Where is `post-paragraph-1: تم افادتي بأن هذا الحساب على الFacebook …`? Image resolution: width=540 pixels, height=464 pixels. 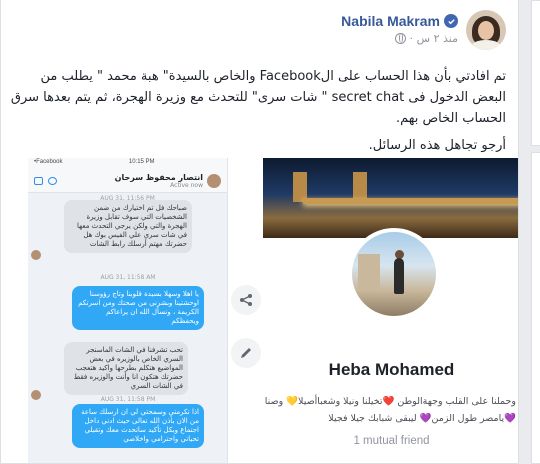
post-paragraph-1: تم افادتي بأن هذا الحساب على الFacebook … is located at coordinates (258, 97).